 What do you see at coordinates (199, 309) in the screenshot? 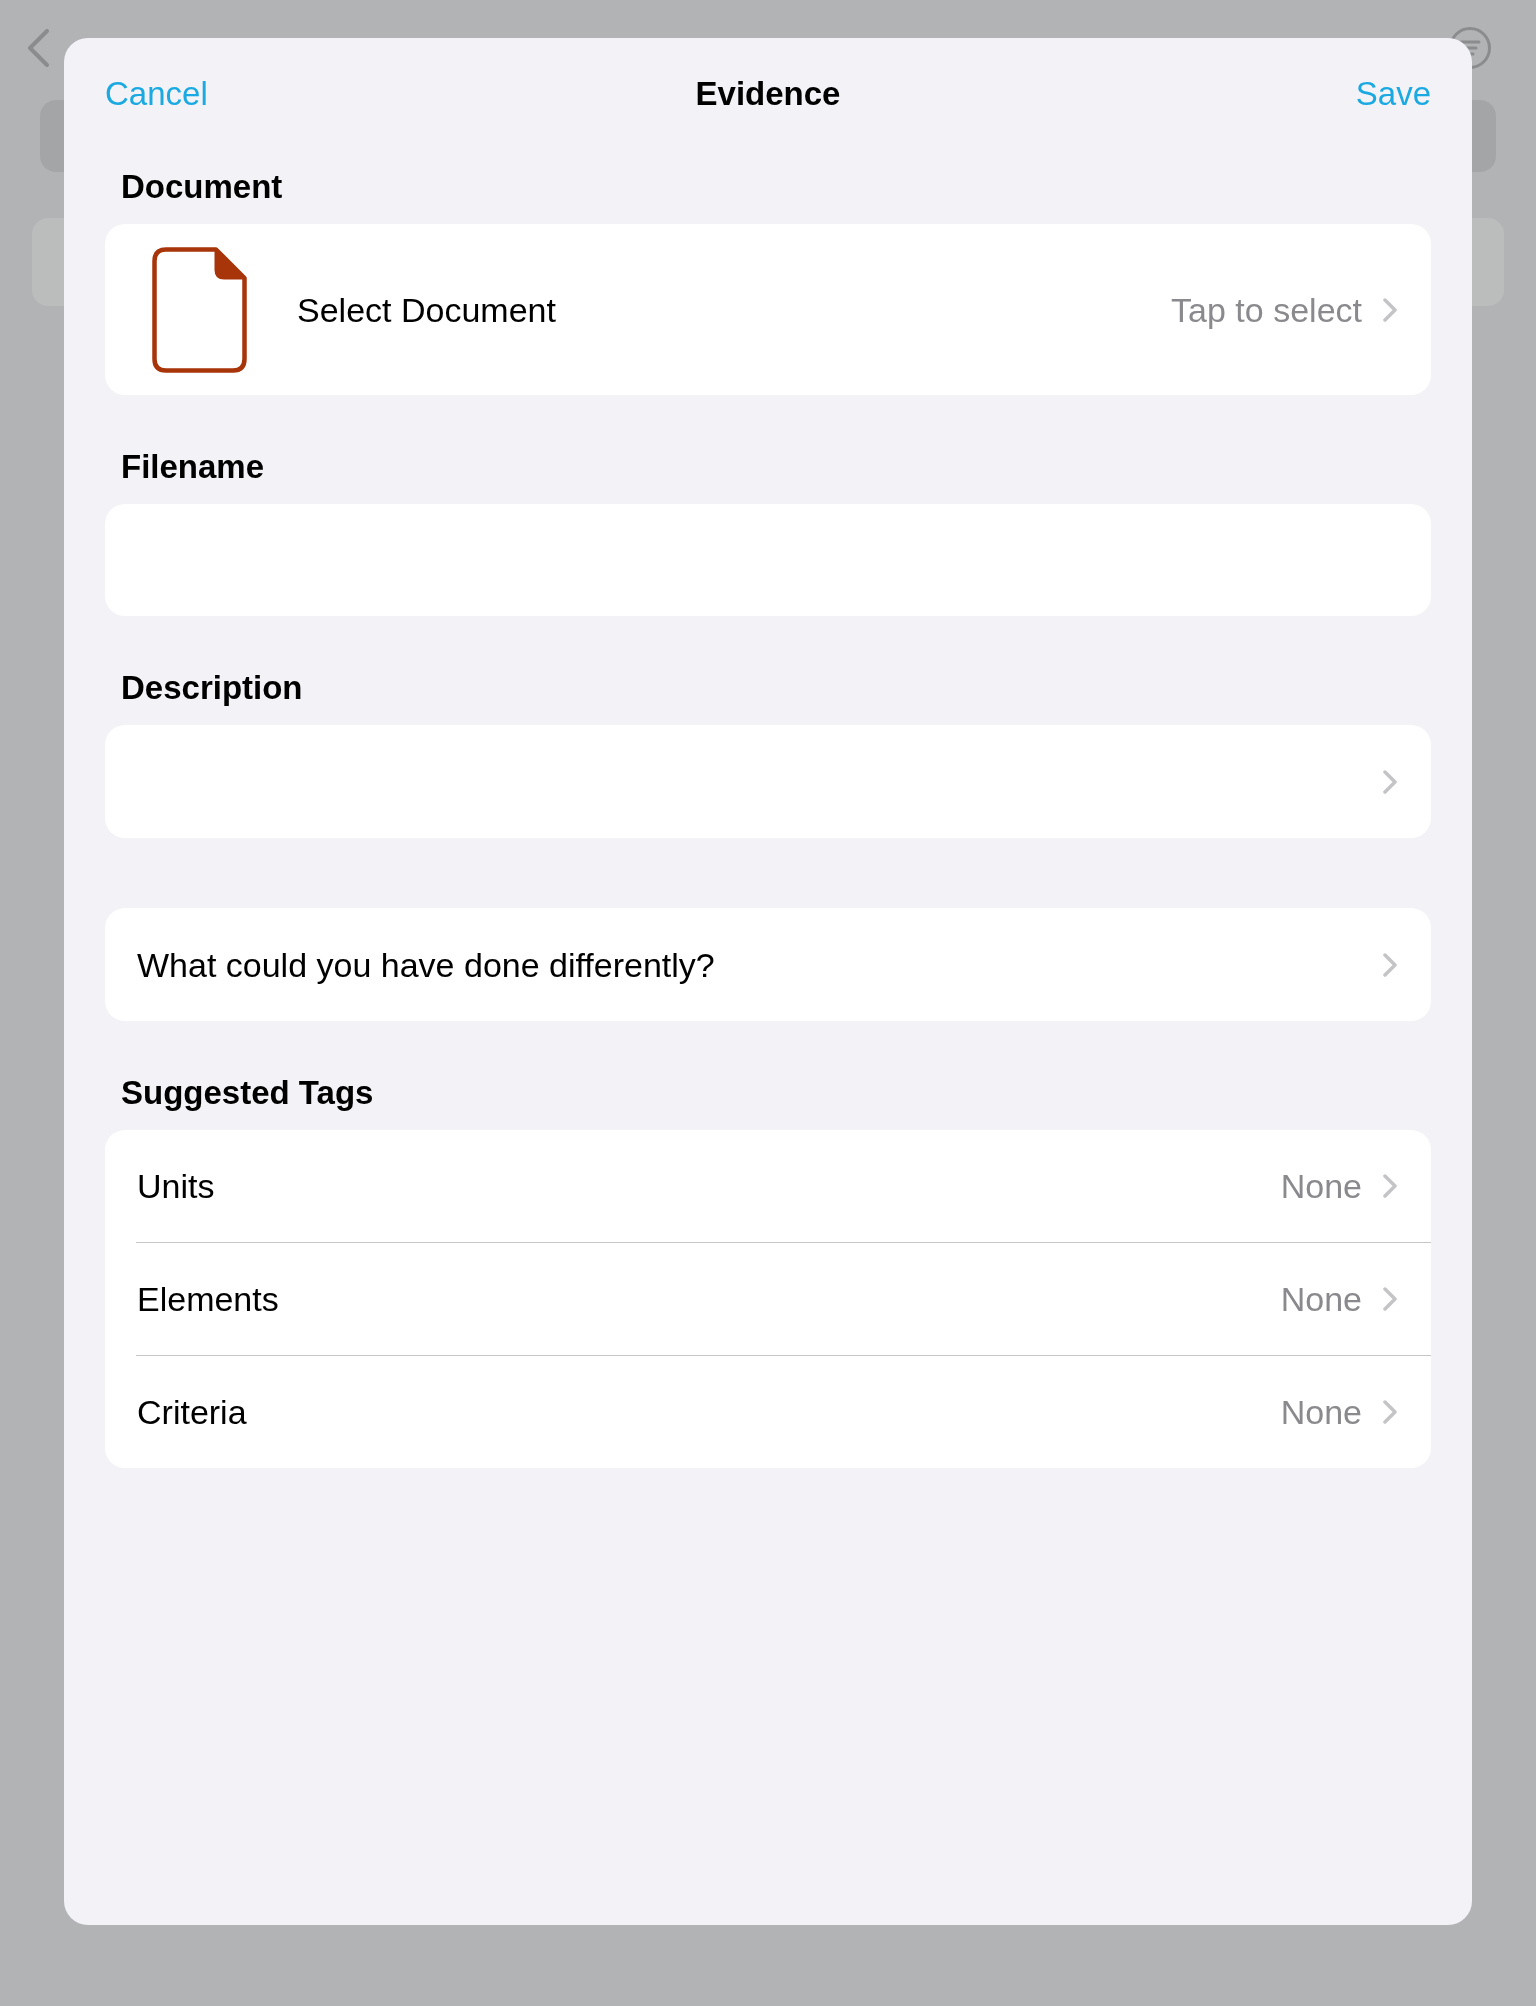
I see `document-icon` at bounding box center [199, 309].